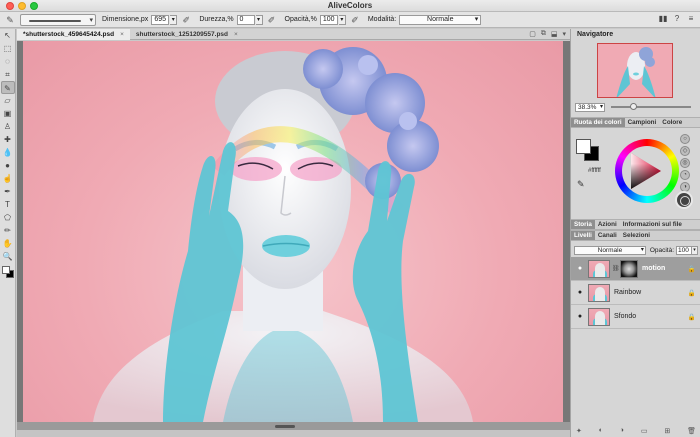 This screenshot has height=437, width=700. What do you see at coordinates (607, 235) in the screenshot?
I see `tab-channels: Canali` at bounding box center [607, 235].